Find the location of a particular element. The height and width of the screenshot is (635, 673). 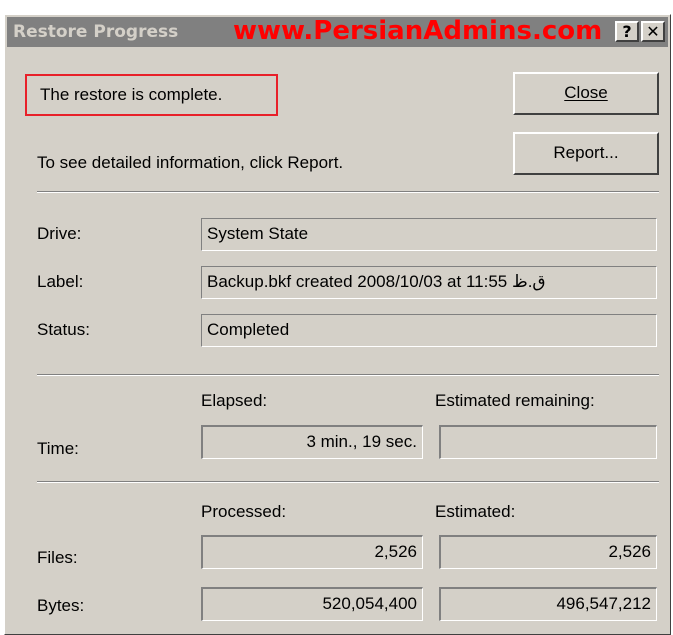

window-title: Restore Progress is located at coordinates (96, 32).